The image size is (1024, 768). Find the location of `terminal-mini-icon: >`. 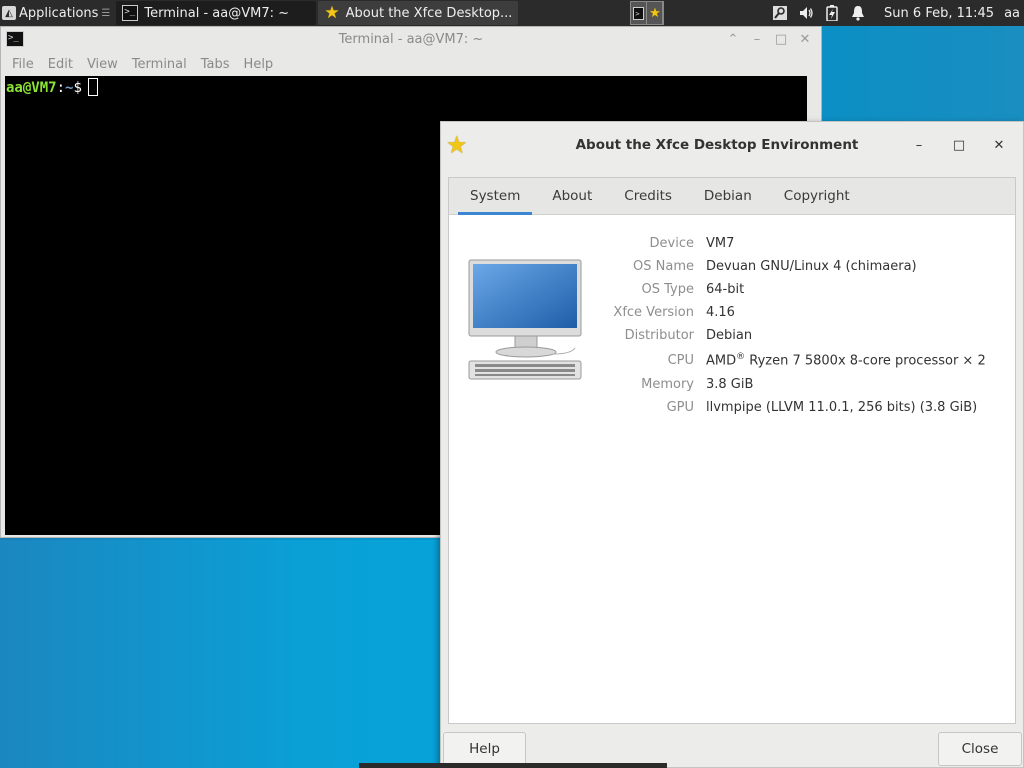

terminal-mini-icon: > is located at coordinates (639, 13).